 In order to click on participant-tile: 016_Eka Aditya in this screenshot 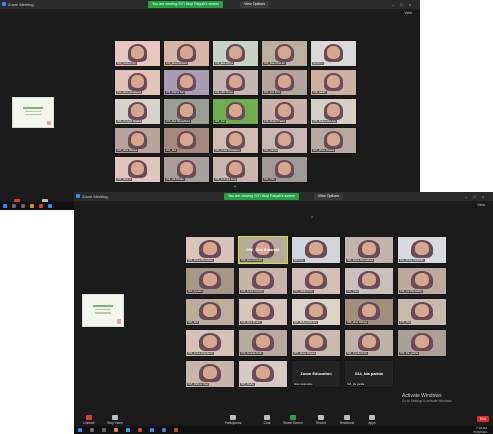, I will do `click(235, 53)`.